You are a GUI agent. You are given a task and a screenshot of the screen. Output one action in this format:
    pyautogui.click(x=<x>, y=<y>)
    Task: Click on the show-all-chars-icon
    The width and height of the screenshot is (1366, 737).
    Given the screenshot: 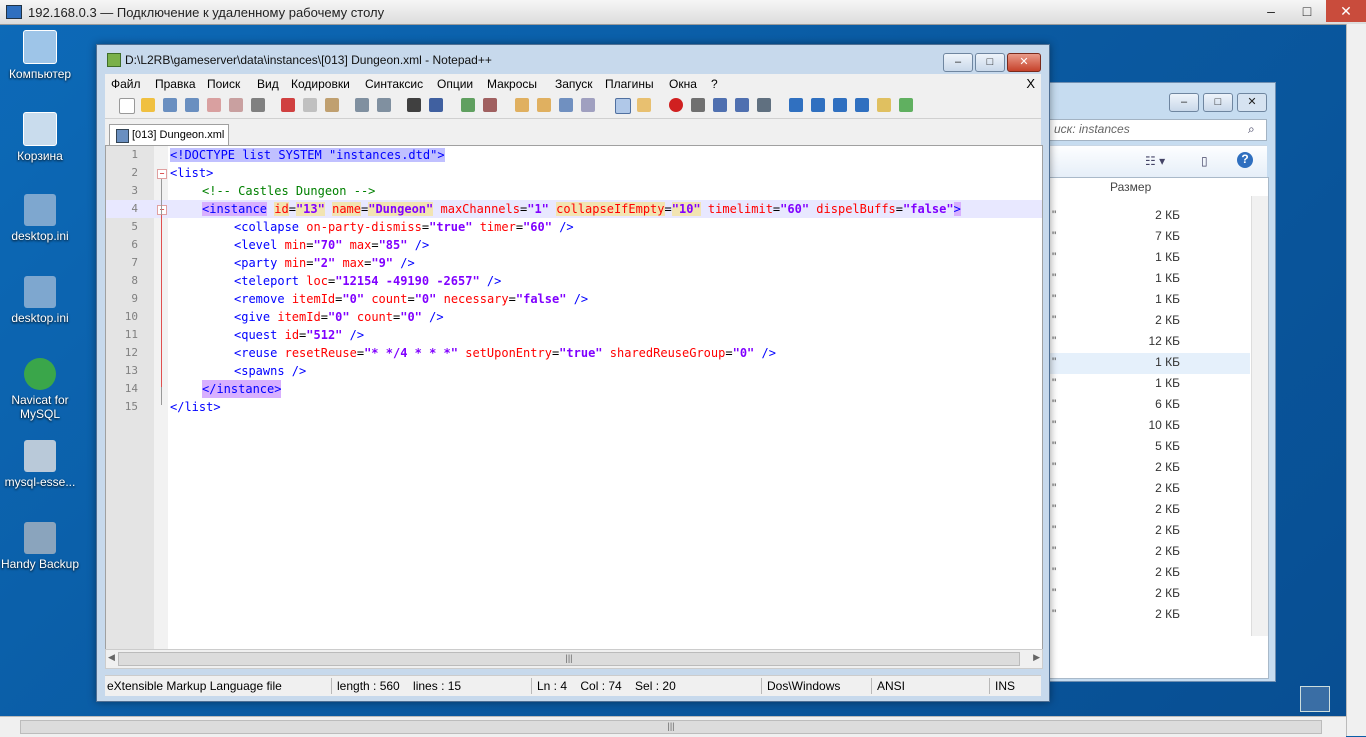 What is the action you would take?
    pyautogui.click(x=588, y=105)
    